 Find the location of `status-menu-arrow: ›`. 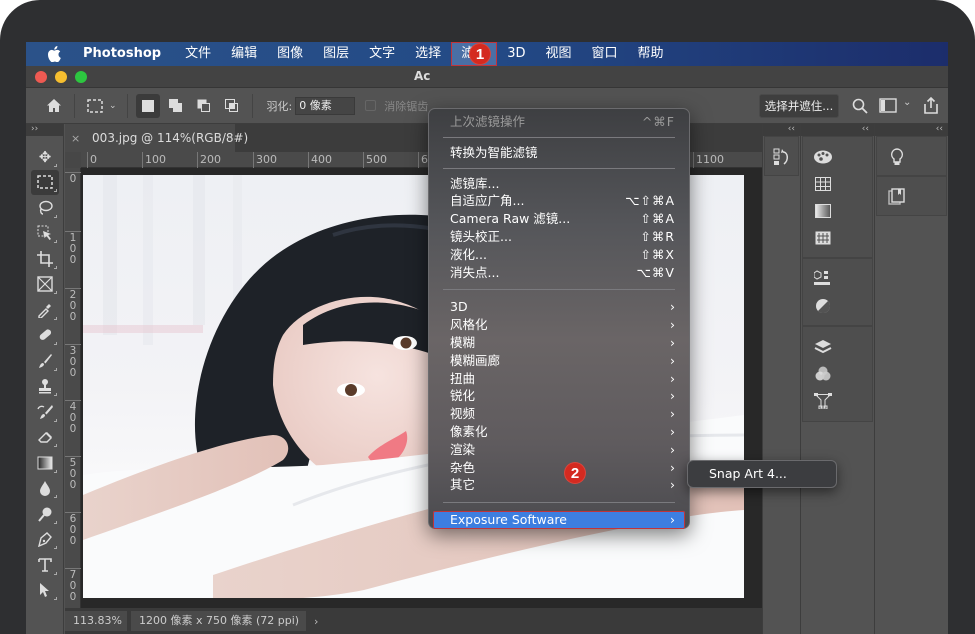

status-menu-arrow: › is located at coordinates (316, 621).